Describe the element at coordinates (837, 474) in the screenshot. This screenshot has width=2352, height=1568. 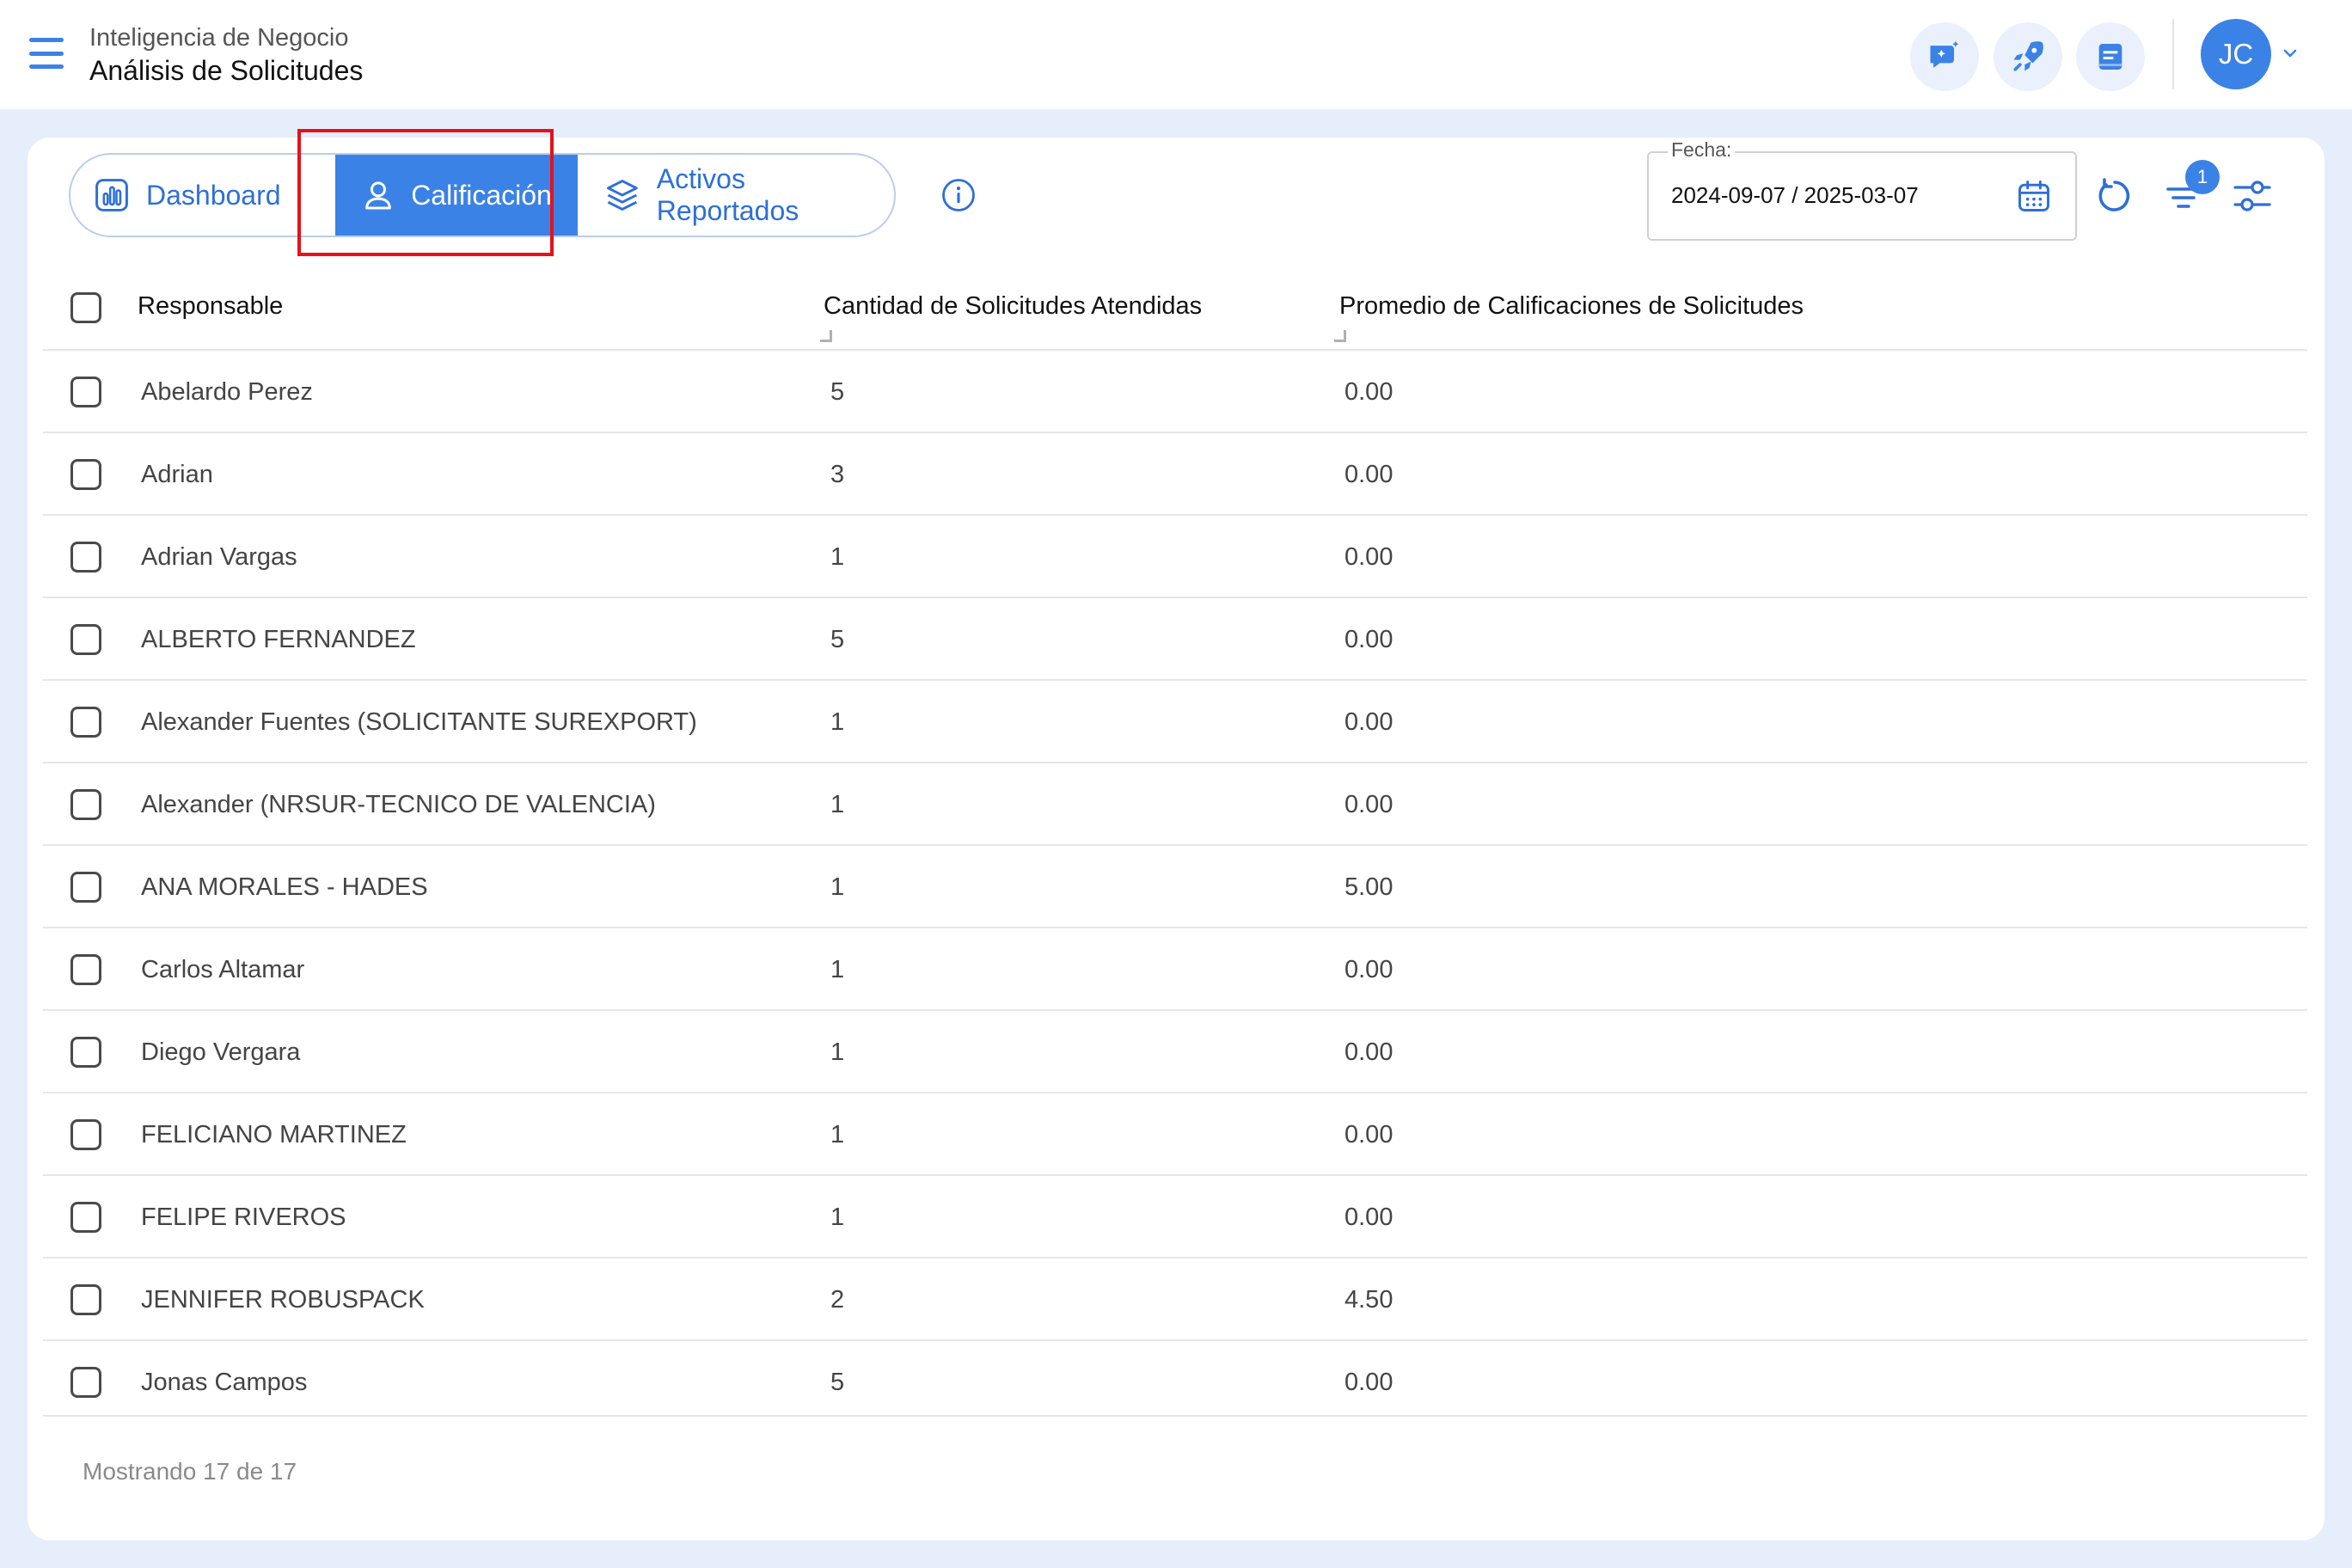
I see `cantidad-cell: 3` at that location.